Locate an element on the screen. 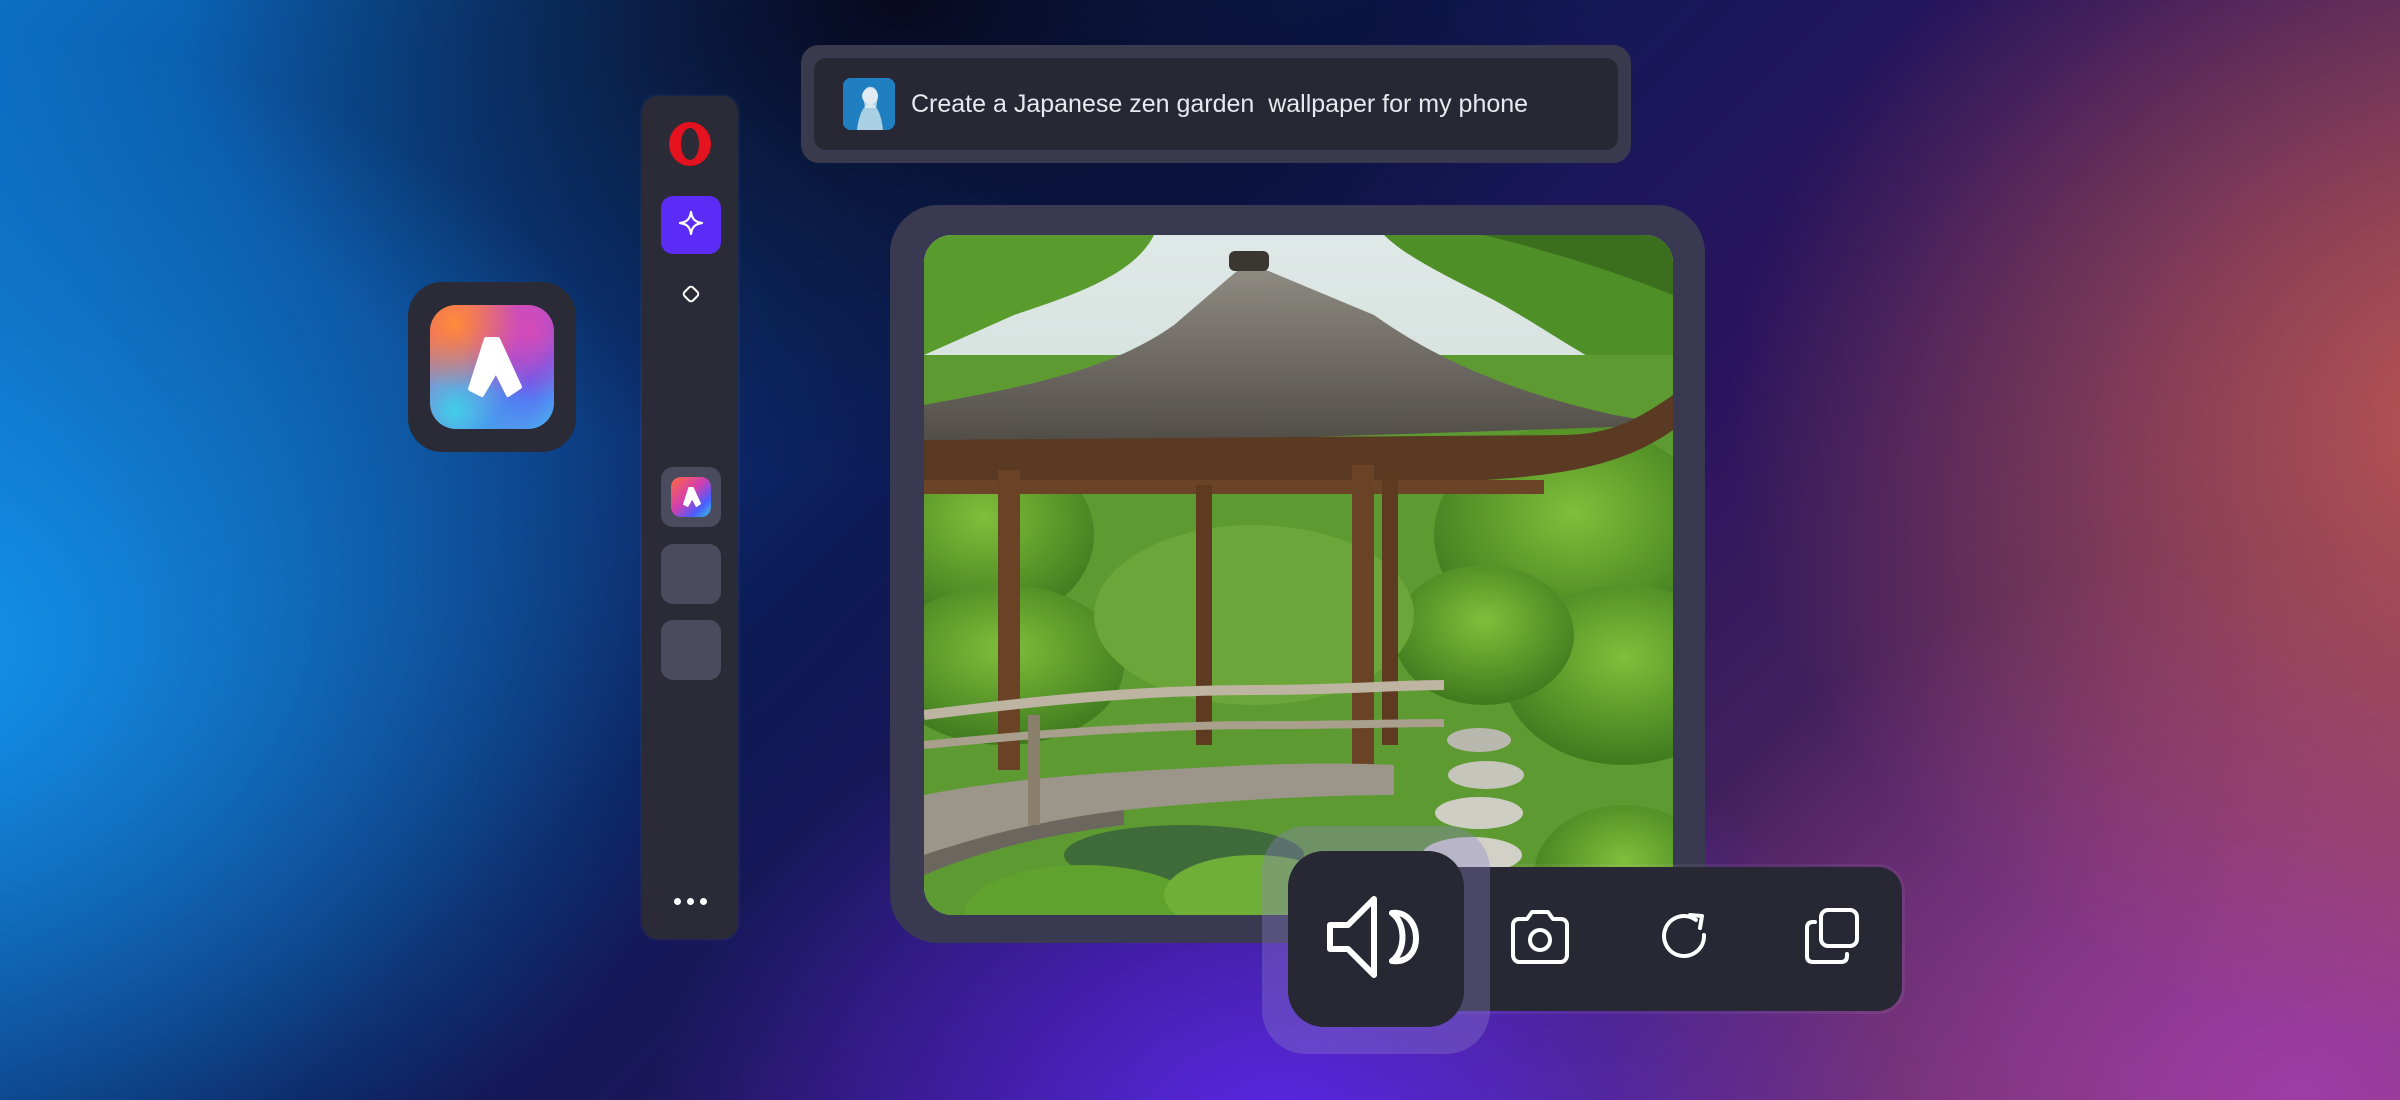 This screenshot has height=1100, width=2400. opera-logo-icon is located at coordinates (690, 144).